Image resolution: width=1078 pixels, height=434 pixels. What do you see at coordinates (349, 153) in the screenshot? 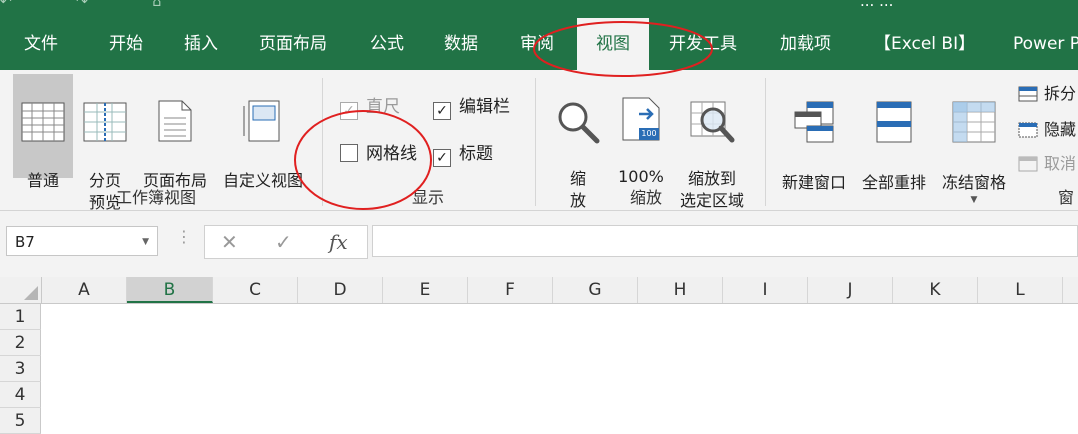
I see `gridlines-checkbox-box` at bounding box center [349, 153].